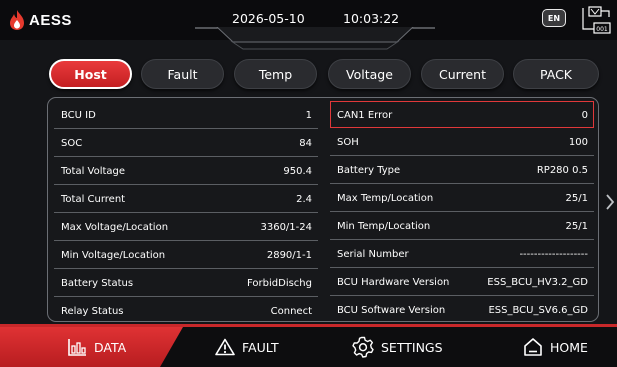 The image size is (617, 367). What do you see at coordinates (537, 282) in the screenshot?
I see `row-value: ESS_BCU_HV3.2_GD` at bounding box center [537, 282].